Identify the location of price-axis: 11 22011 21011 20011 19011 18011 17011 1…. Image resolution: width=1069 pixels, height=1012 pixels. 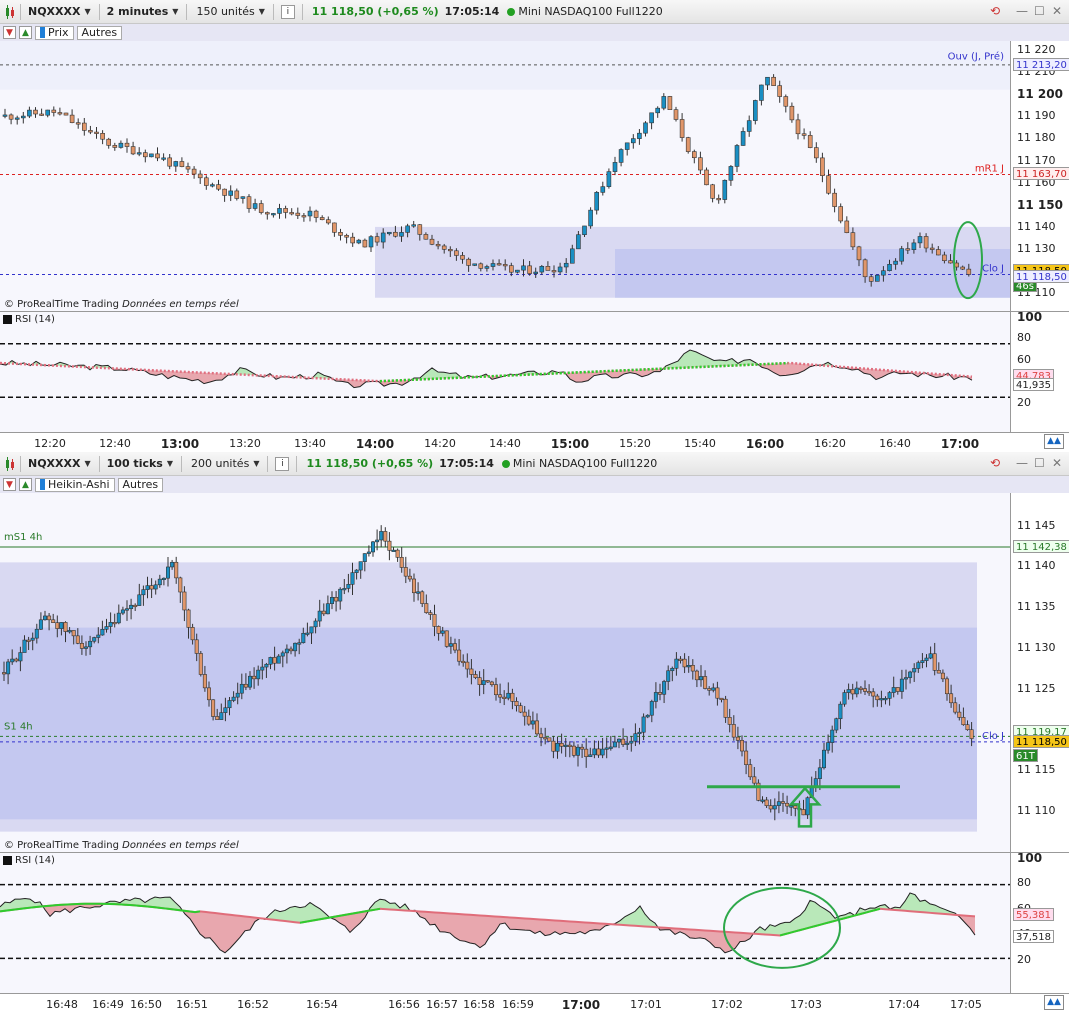
(1039, 176).